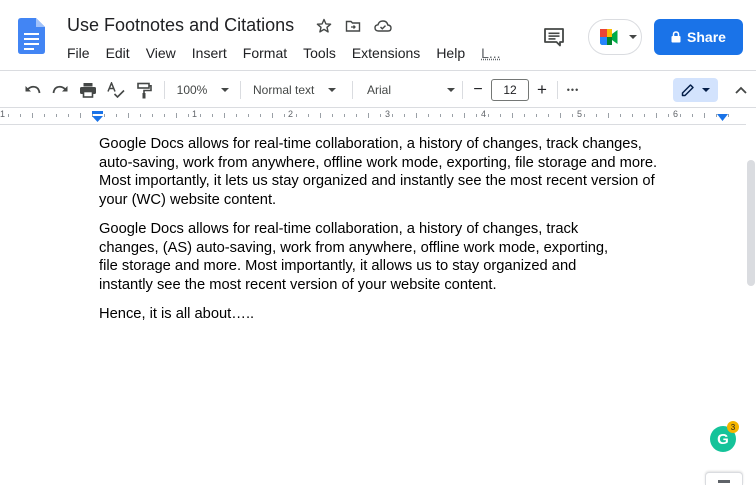 The width and height of the screenshot is (756, 485). Describe the element at coordinates (676, 114) in the screenshot. I see `ruler-number: 6` at that location.